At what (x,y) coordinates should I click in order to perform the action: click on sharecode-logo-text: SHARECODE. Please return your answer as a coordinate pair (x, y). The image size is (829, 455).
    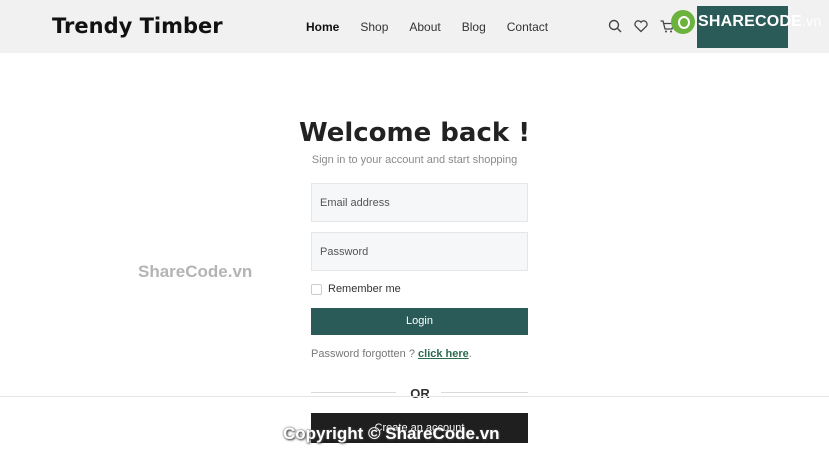
    Looking at the image, I should click on (750, 21).